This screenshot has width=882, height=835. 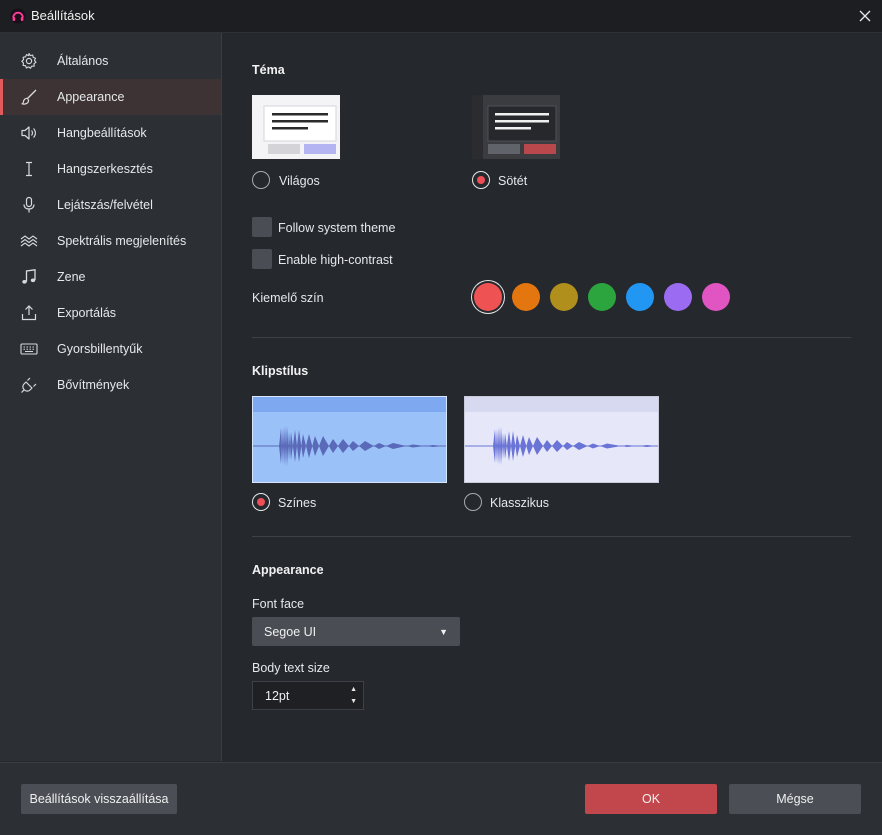 I want to click on body-text-size-label: Body text size, so click(x=291, y=668).